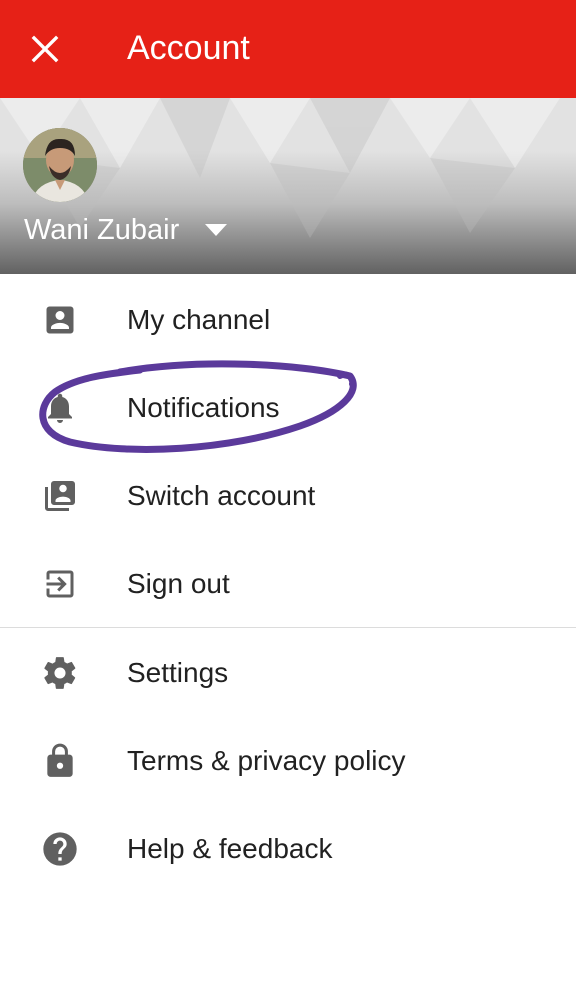  Describe the element at coordinates (60, 320) in the screenshot. I see `account-box-icon` at that location.